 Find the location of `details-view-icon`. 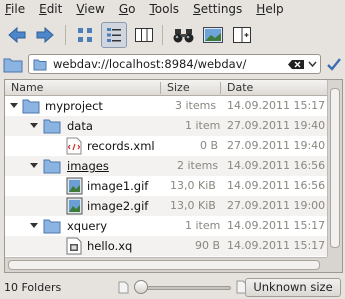

details-view-icon is located at coordinates (114, 35).